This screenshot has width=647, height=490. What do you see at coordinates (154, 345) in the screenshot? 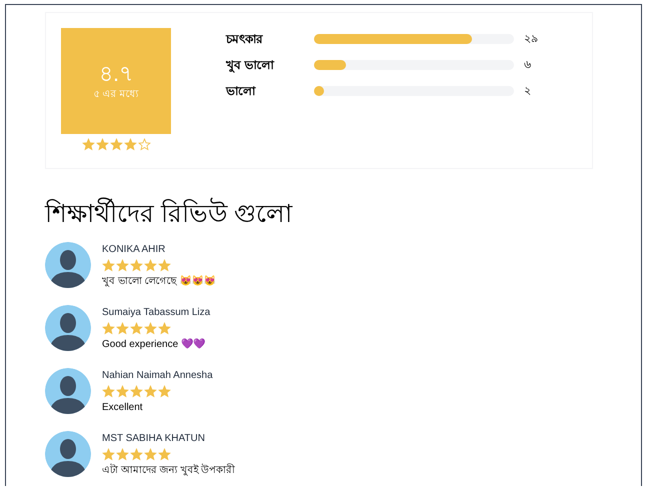
I see `review-comment: Good experience 💜💜` at bounding box center [154, 345].